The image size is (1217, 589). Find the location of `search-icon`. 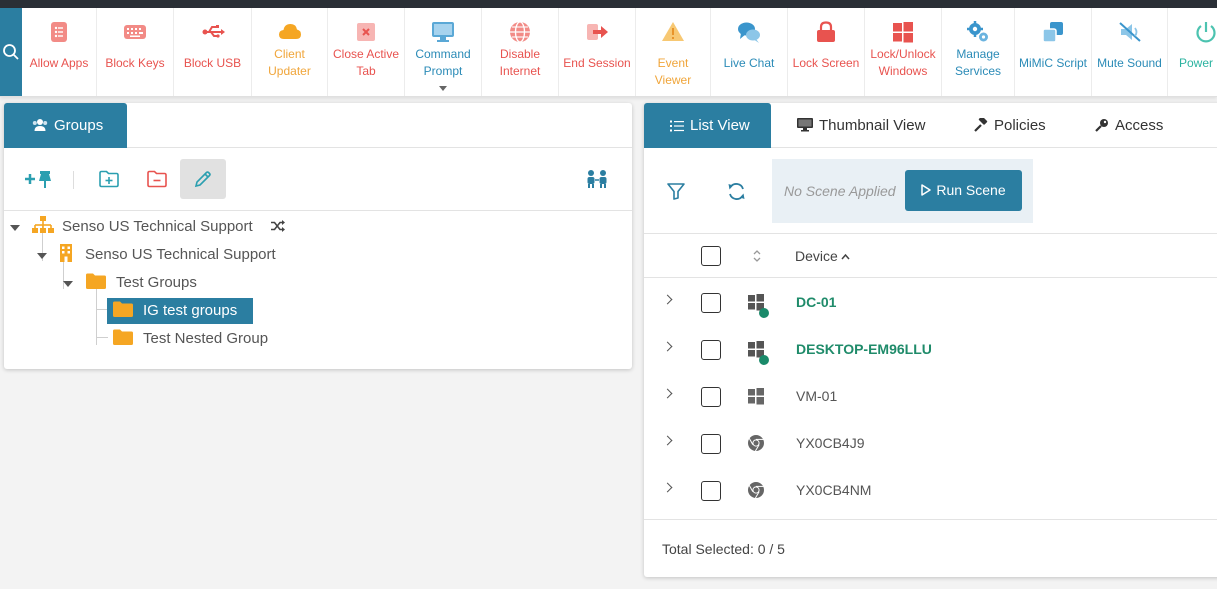

search-icon is located at coordinates (11, 52).